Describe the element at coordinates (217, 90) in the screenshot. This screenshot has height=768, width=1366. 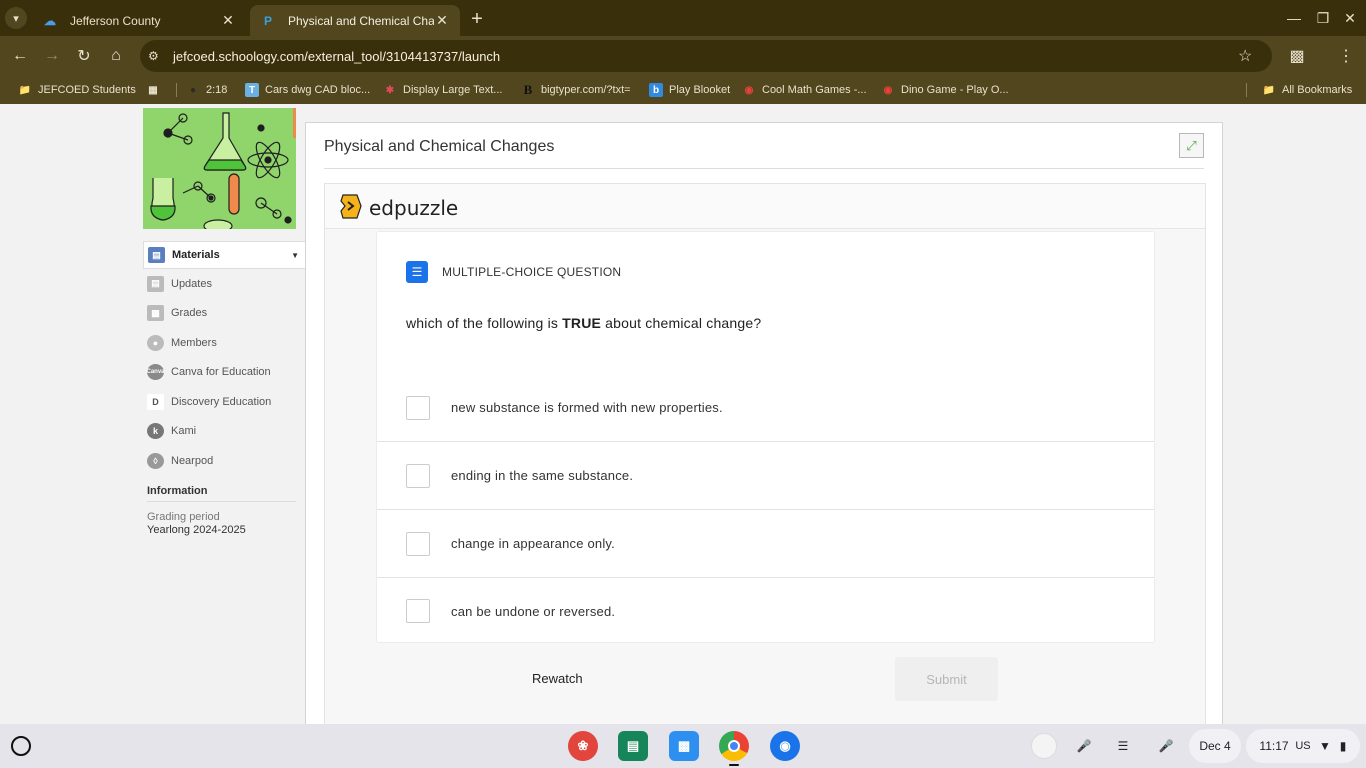
I see `bookmark-label: 2:18` at that location.